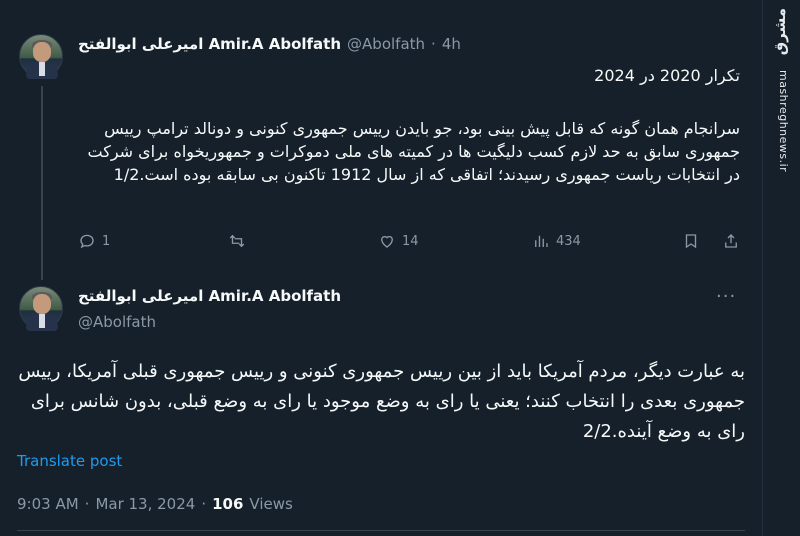 The image size is (800, 536). I want to click on divider, so click(381, 530).